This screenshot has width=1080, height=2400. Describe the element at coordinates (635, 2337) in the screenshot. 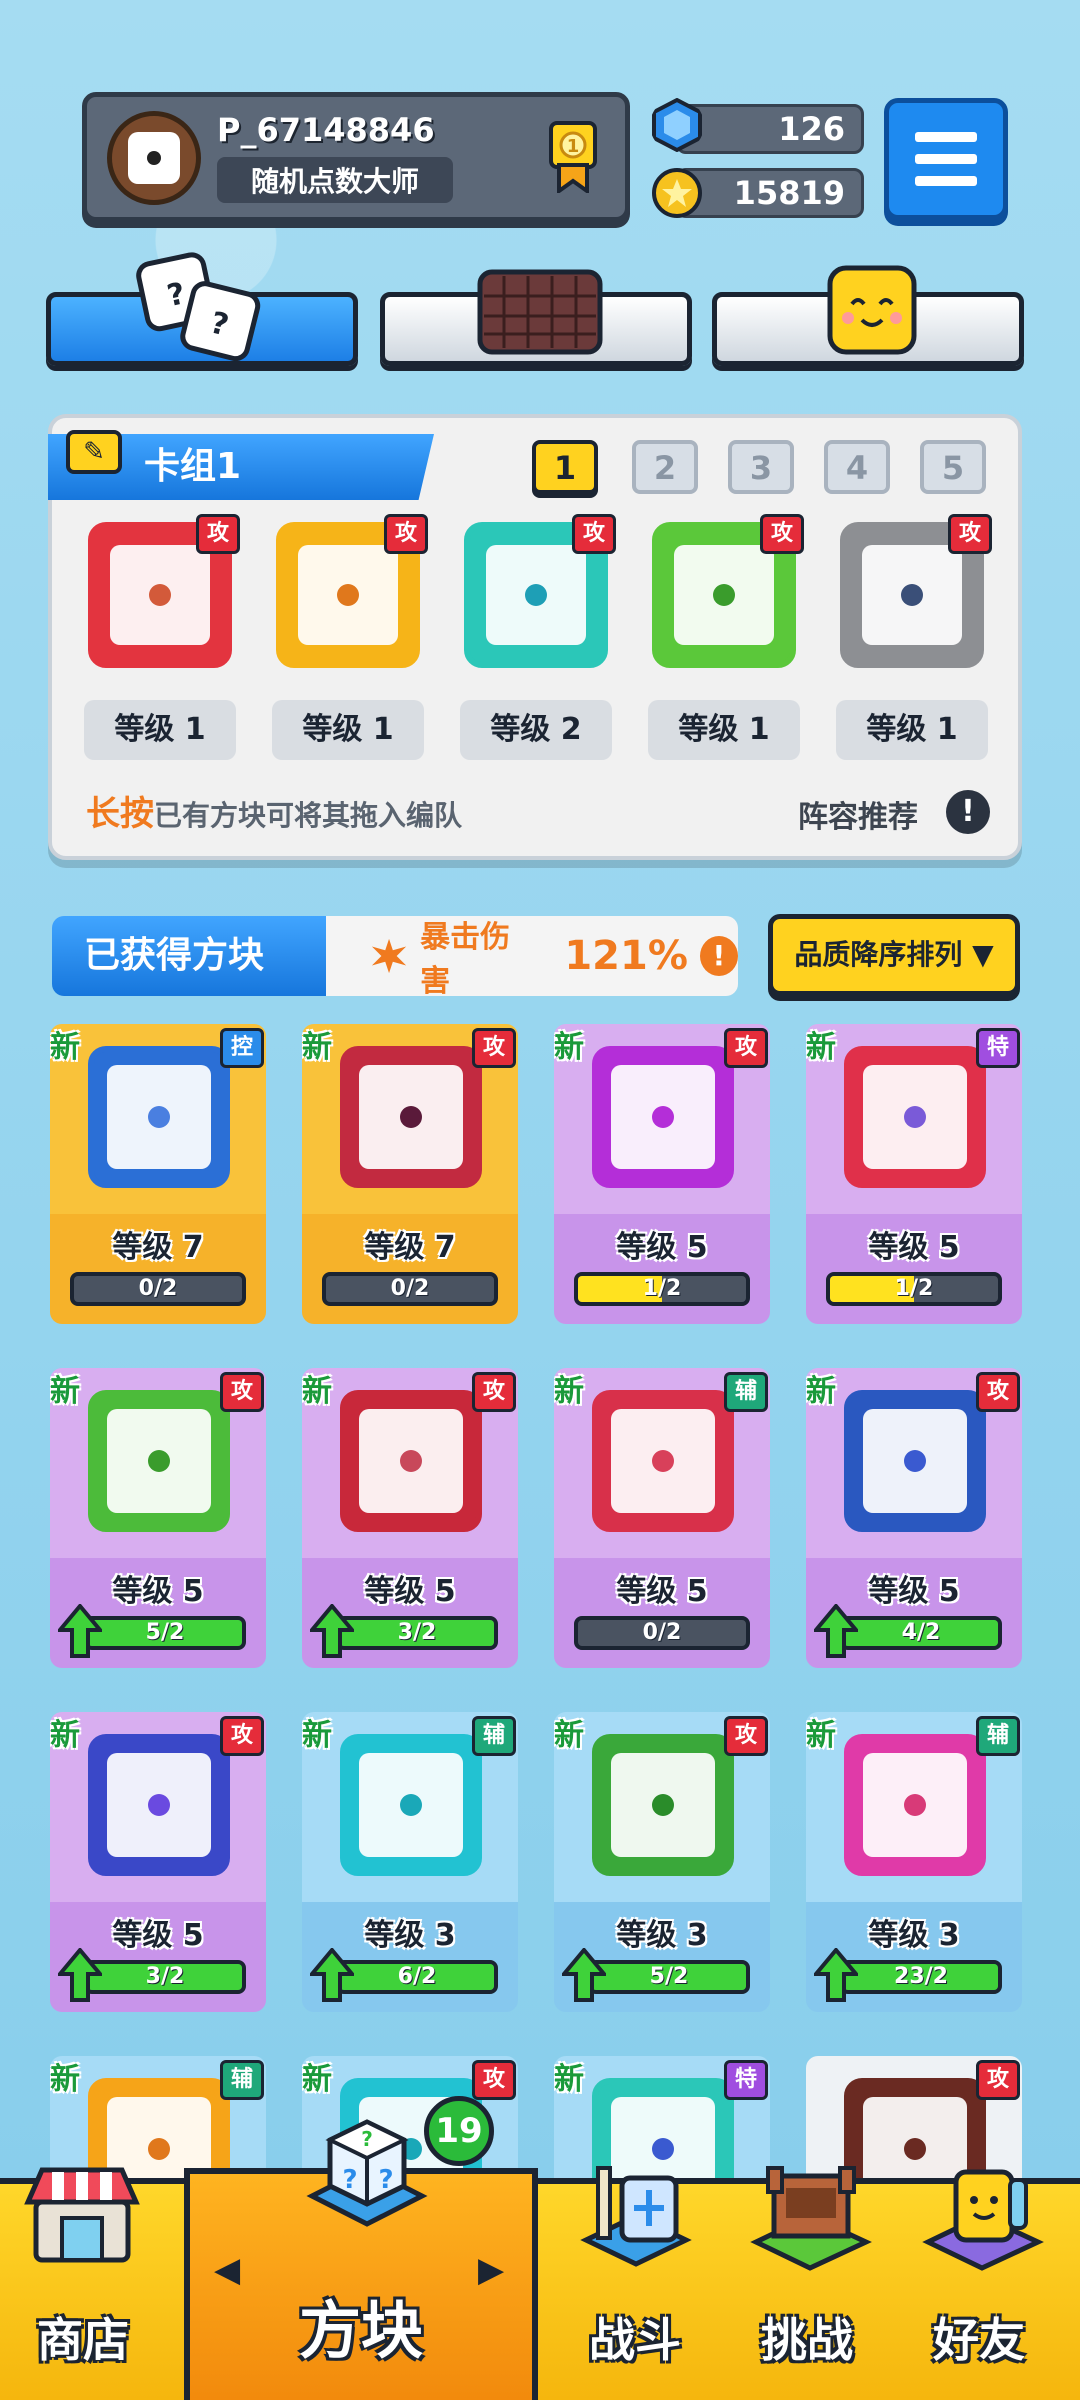

I see `nav-battle-label: 战斗` at that location.